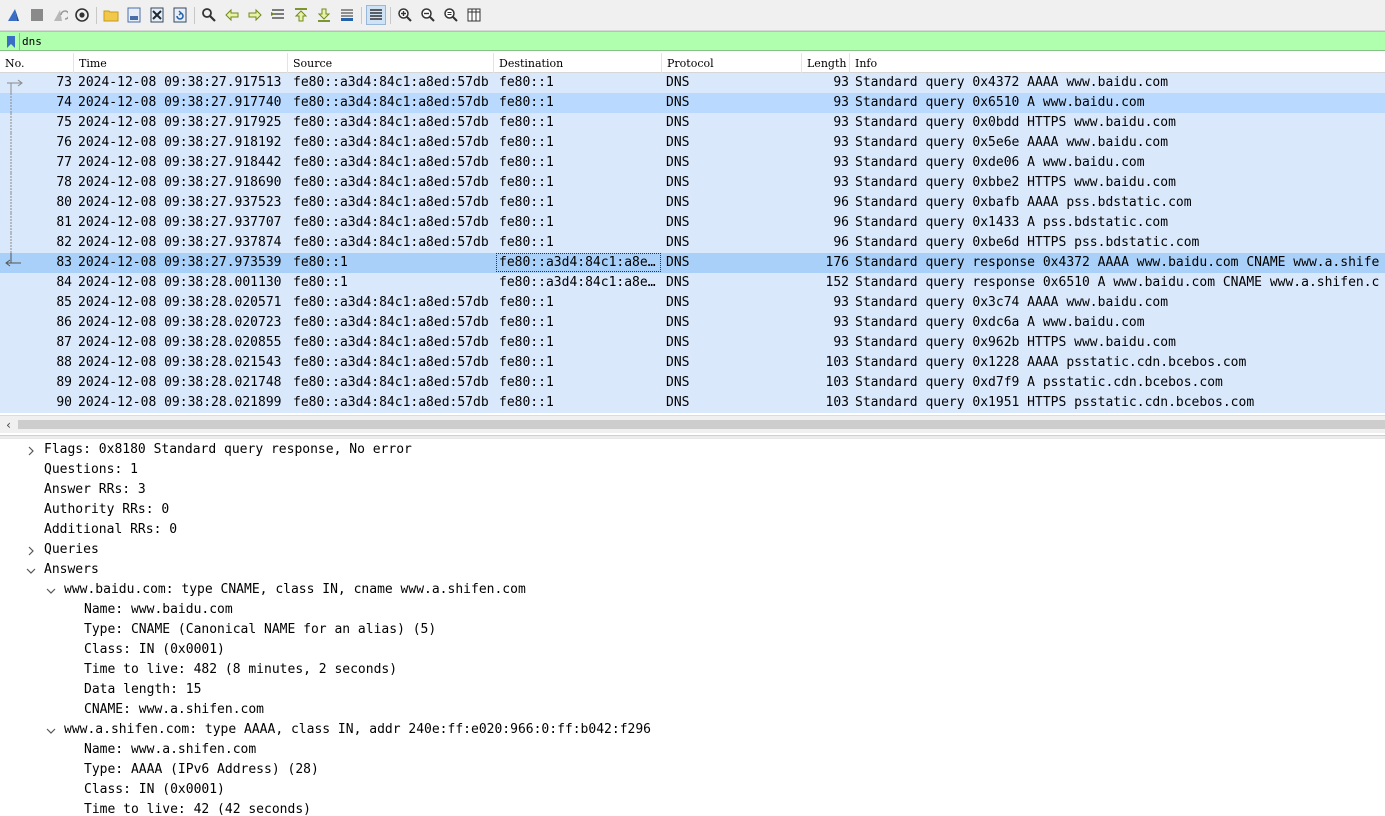  Describe the element at coordinates (692, 470) in the screenshot. I see `detail-tree-item: Questions: 1` at that location.